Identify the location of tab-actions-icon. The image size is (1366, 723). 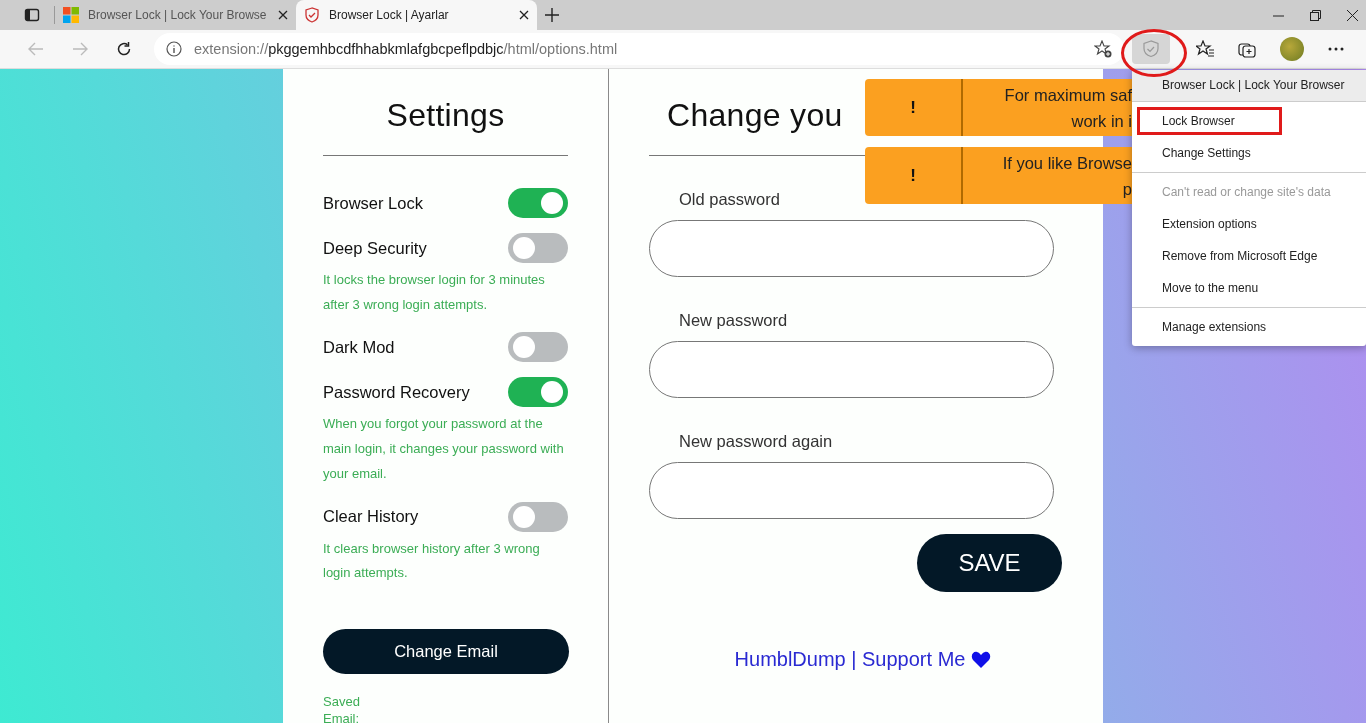
(32, 15).